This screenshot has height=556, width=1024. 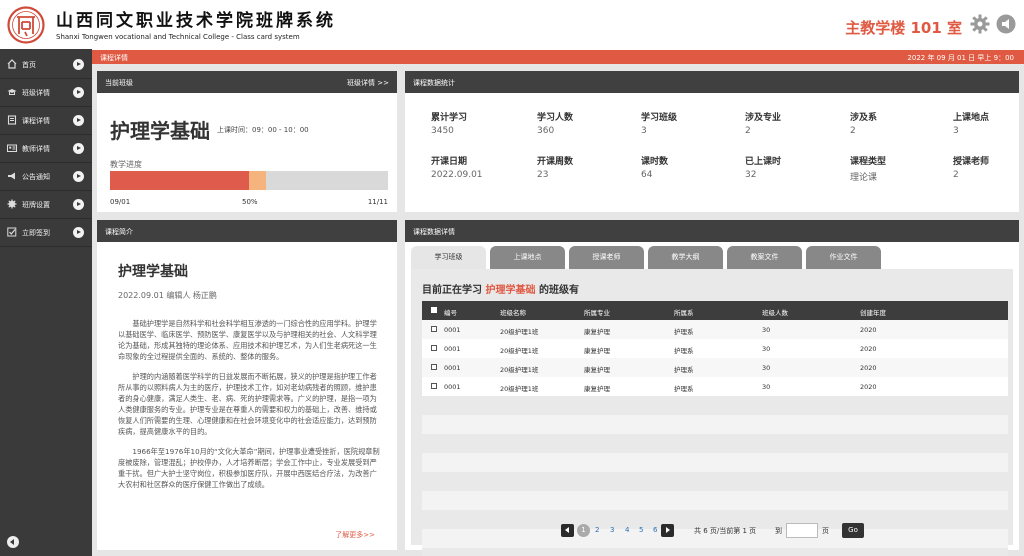 What do you see at coordinates (684, 313) in the screenshot?
I see `column-header: 所属系` at bounding box center [684, 313].